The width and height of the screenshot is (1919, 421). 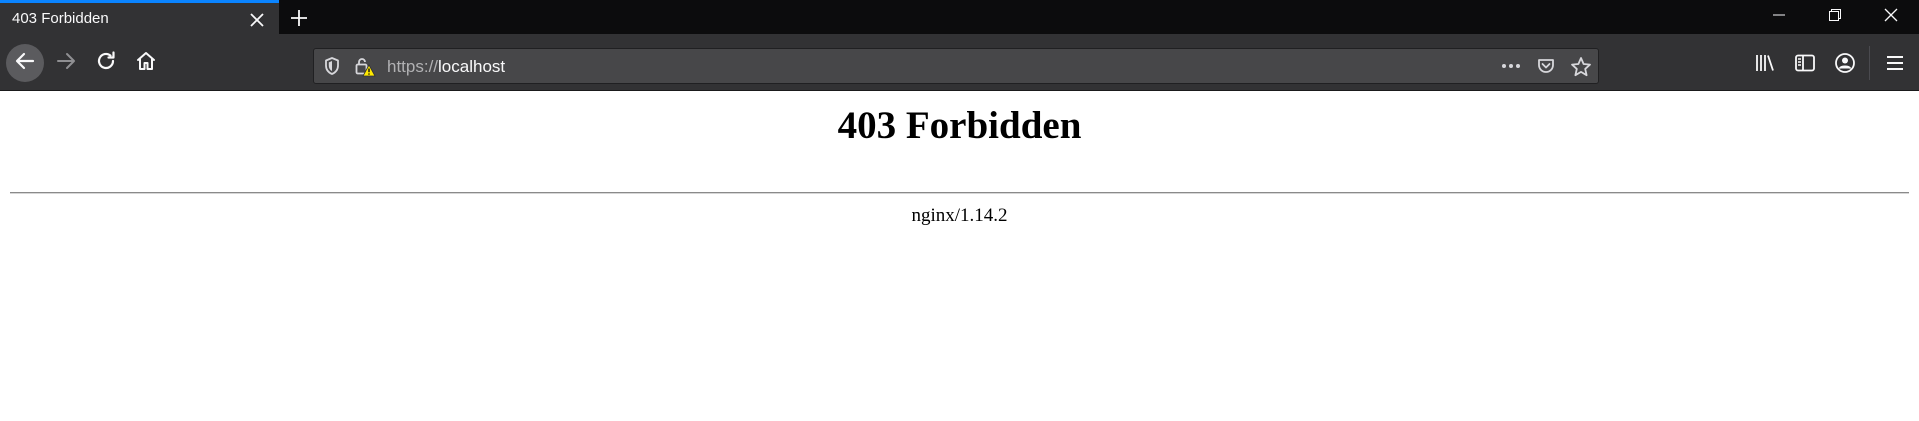 I want to click on tab-title: 403 Forbidden, so click(x=60, y=18).